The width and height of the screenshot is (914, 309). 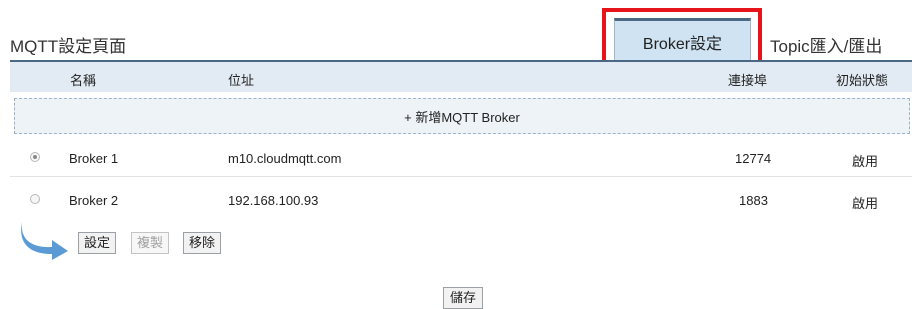 What do you see at coordinates (97, 243) in the screenshot?
I see `settings-button: 設定` at bounding box center [97, 243].